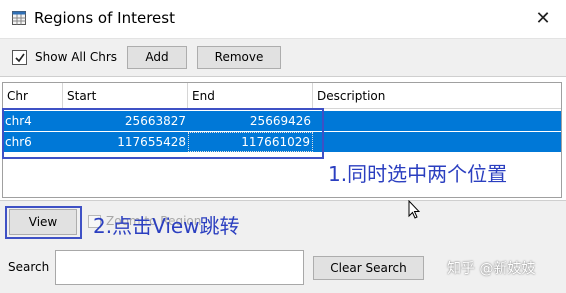  Describe the element at coordinates (125, 96) in the screenshot. I see `column-header-start: Start` at that location.